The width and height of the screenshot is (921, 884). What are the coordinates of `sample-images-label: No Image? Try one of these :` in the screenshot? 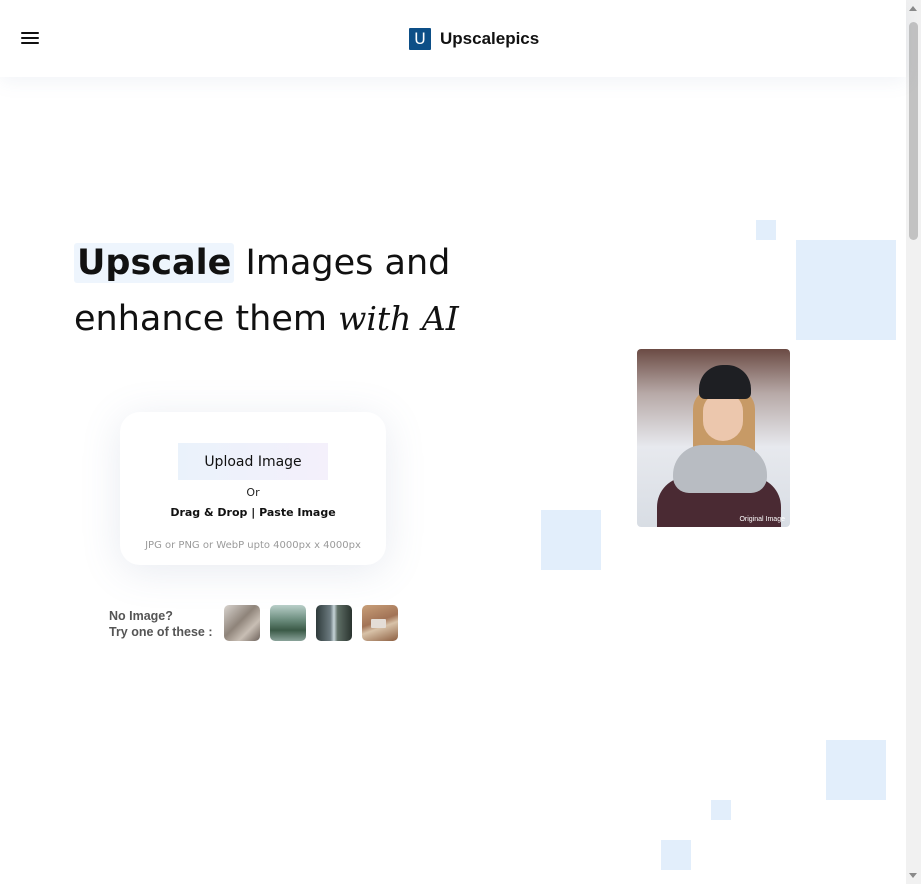 It's located at (161, 624).